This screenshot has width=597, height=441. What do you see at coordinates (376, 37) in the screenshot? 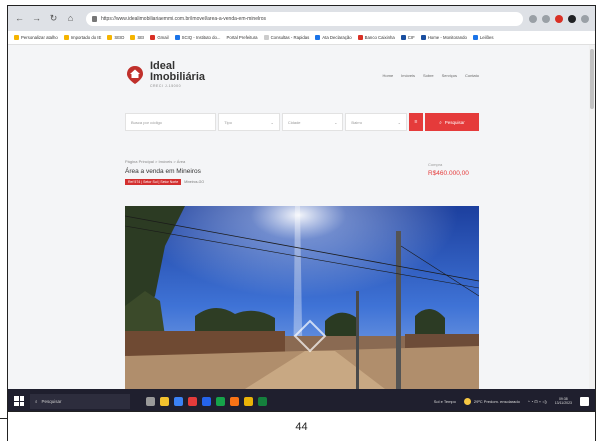
I see `bookmark-item: Banco Caixinha` at bounding box center [376, 37].